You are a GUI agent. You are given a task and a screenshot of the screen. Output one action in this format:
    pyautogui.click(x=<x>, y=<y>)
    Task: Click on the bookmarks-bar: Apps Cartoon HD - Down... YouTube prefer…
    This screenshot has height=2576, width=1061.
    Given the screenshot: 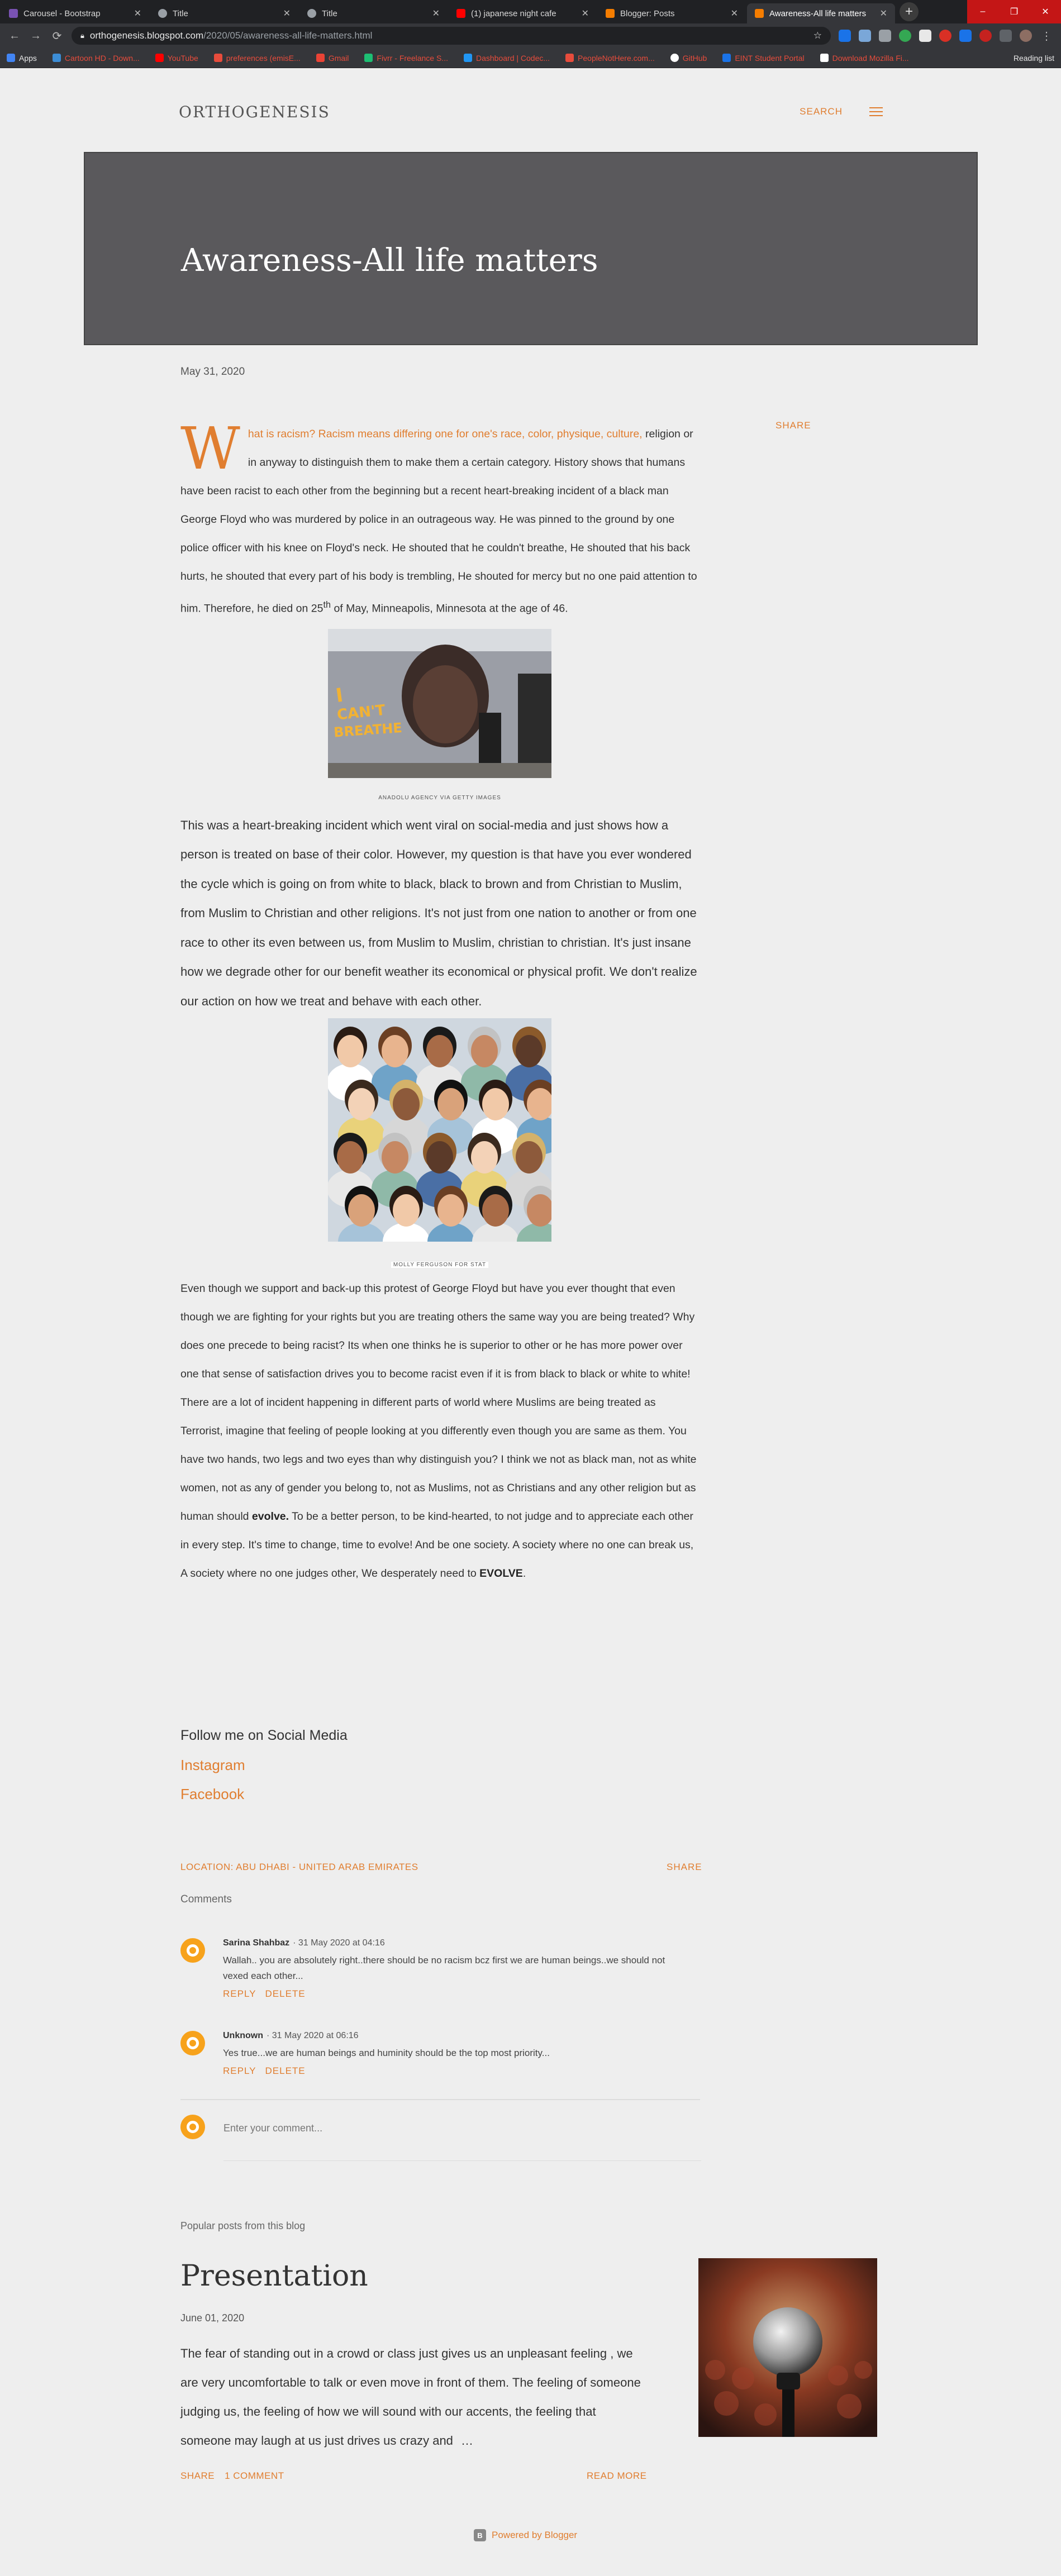 What is the action you would take?
    pyautogui.click(x=530, y=58)
    